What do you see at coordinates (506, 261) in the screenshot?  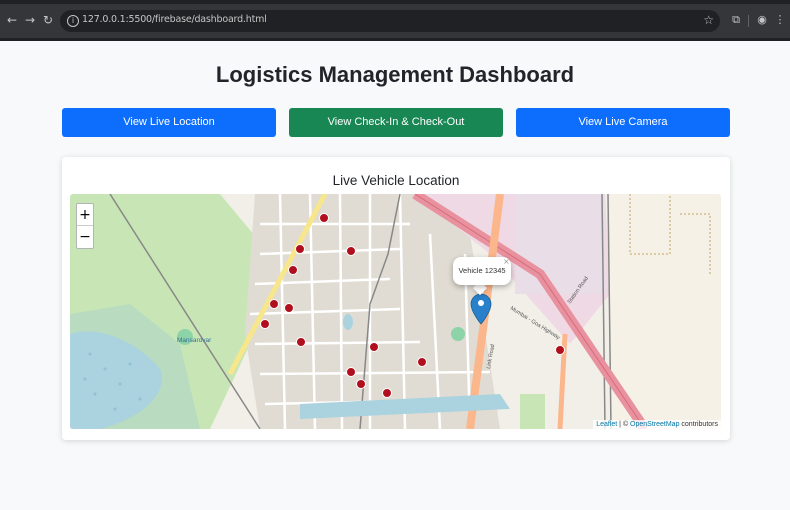 I see `close-icon: ×` at bounding box center [506, 261].